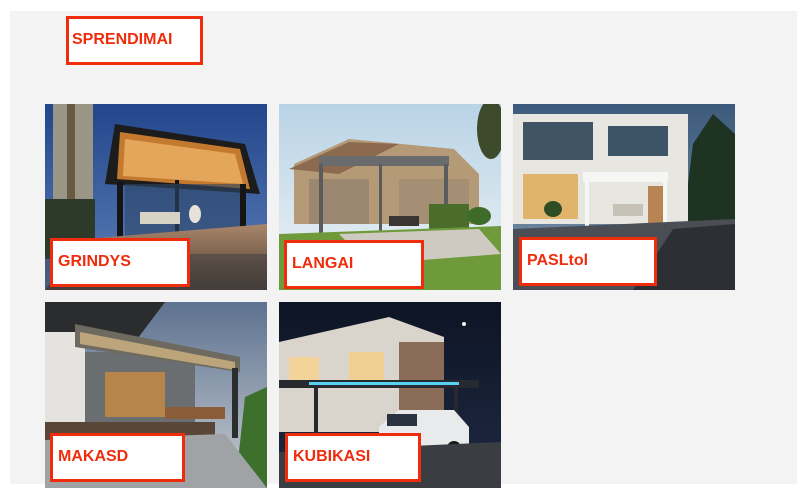 This screenshot has width=799, height=488. Describe the element at coordinates (353, 457) in the screenshot. I see `tile-label: KUBIKASI` at that location.